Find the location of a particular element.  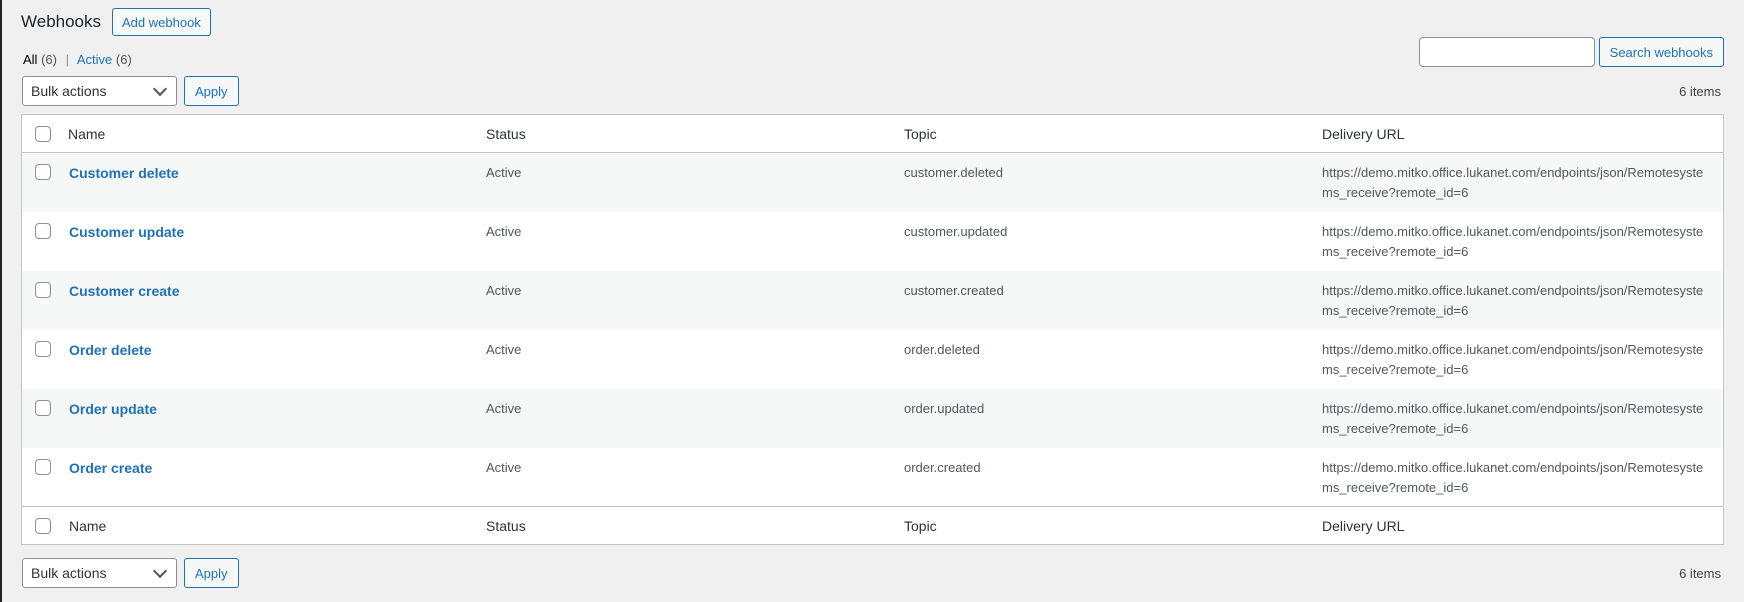

webhook-name-link: Order delete is located at coordinates (110, 350).